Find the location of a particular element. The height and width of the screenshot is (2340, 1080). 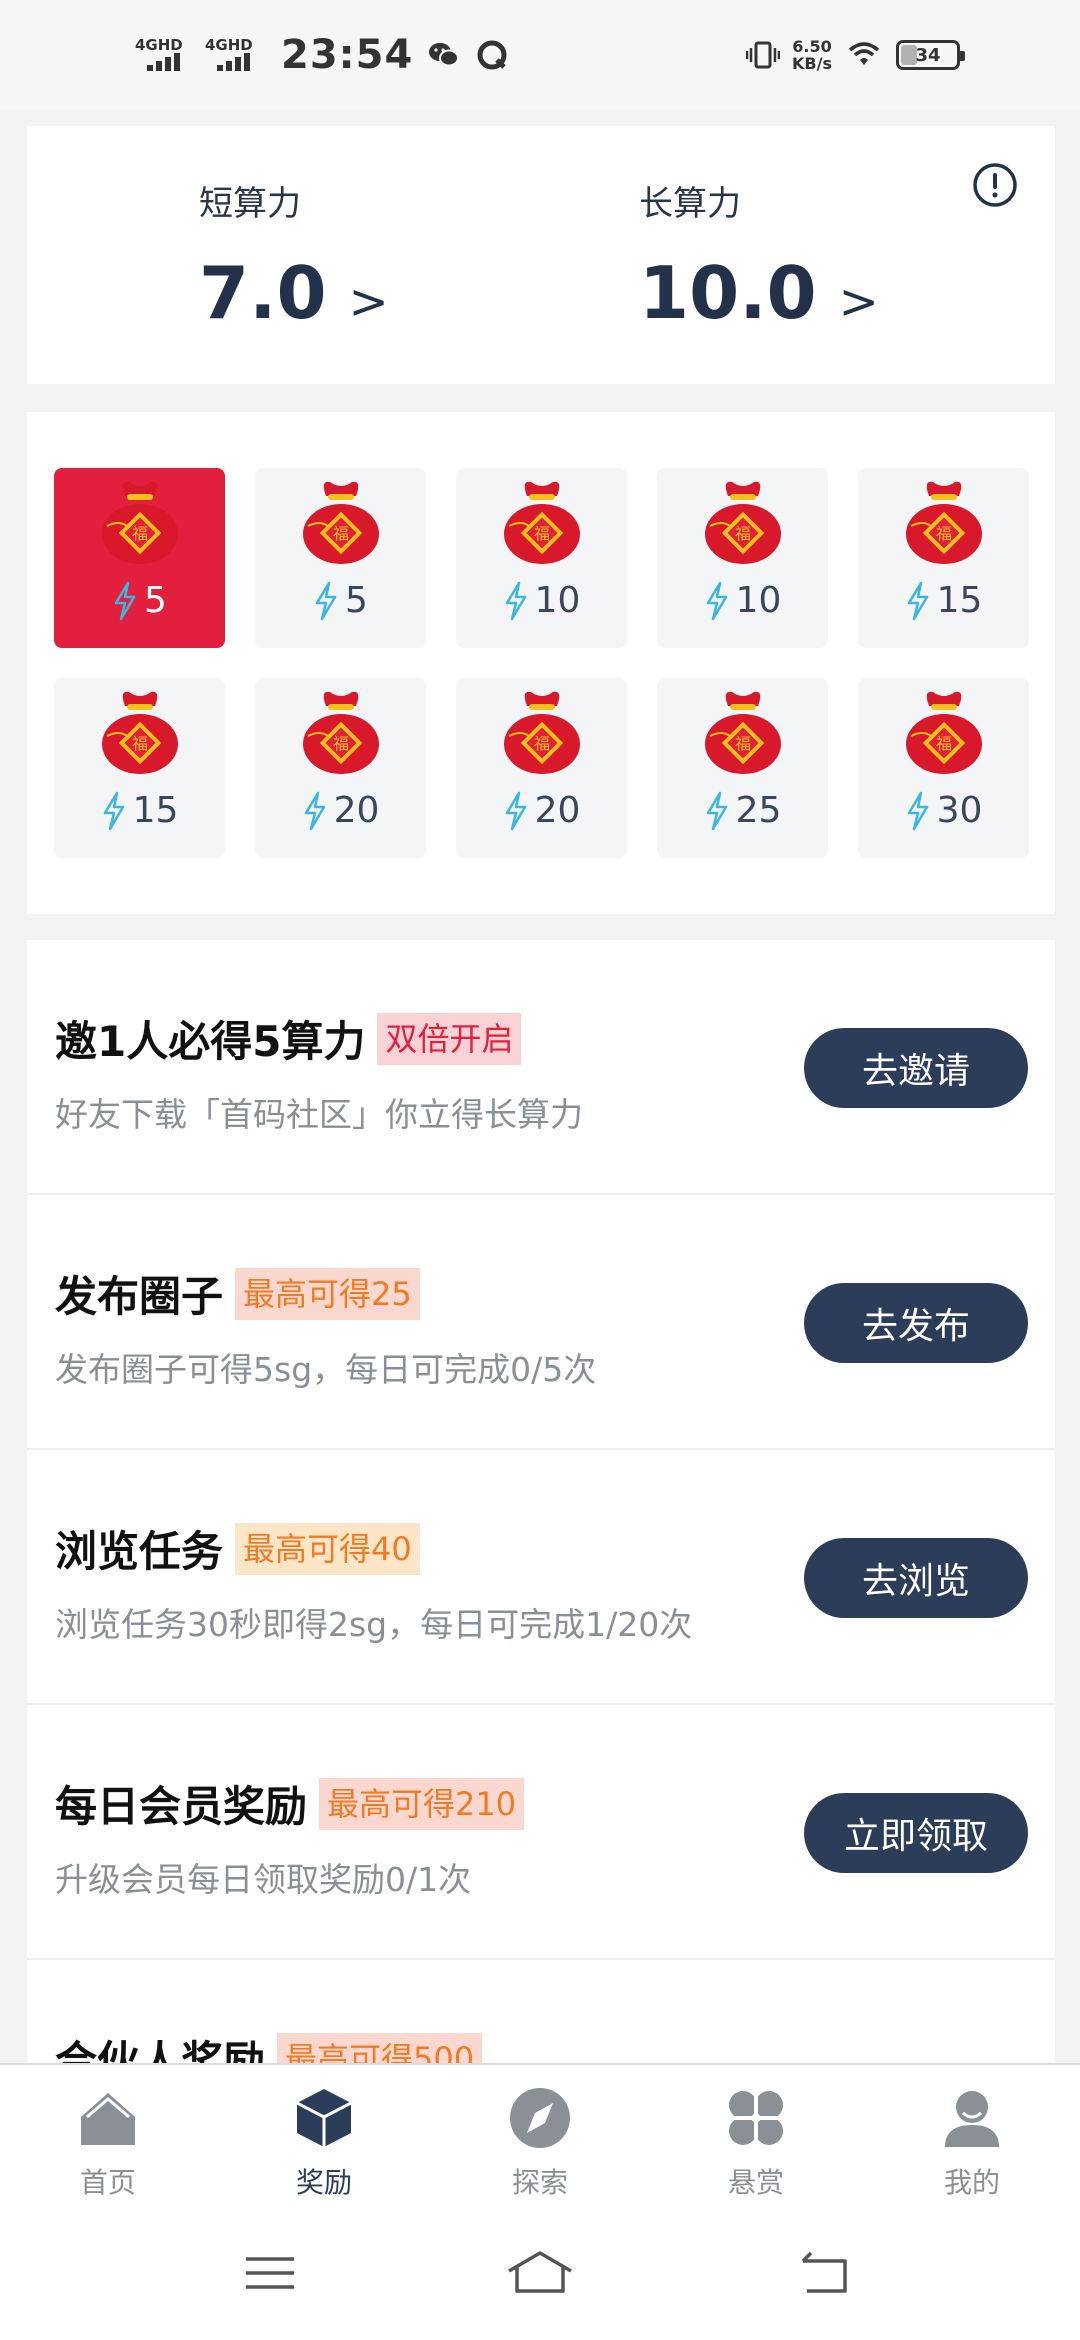

bottom-nav: 首页 奖励 探索 悬赏 我的 is located at coordinates (540, 2133).